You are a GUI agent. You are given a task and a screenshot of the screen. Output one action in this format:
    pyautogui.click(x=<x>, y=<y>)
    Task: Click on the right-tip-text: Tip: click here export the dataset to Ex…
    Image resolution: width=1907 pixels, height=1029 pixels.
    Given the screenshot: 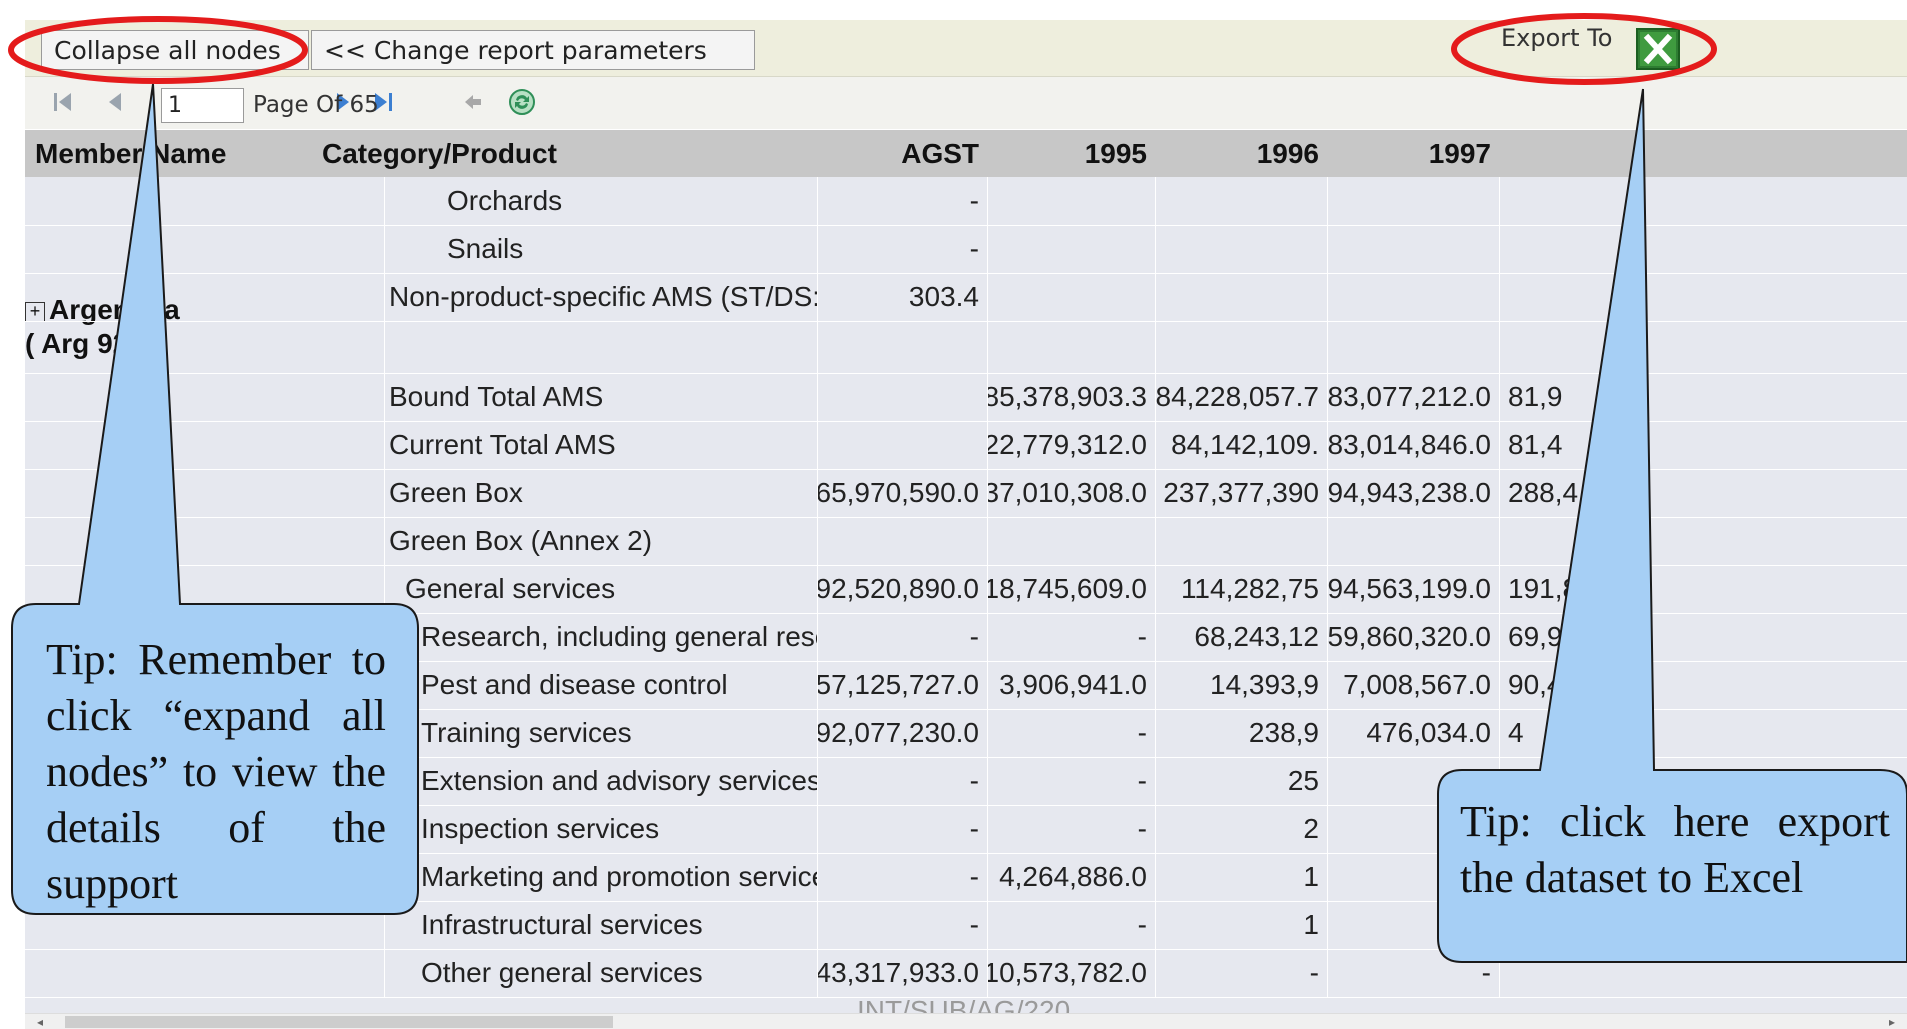 What is the action you would take?
    pyautogui.click(x=1675, y=849)
    